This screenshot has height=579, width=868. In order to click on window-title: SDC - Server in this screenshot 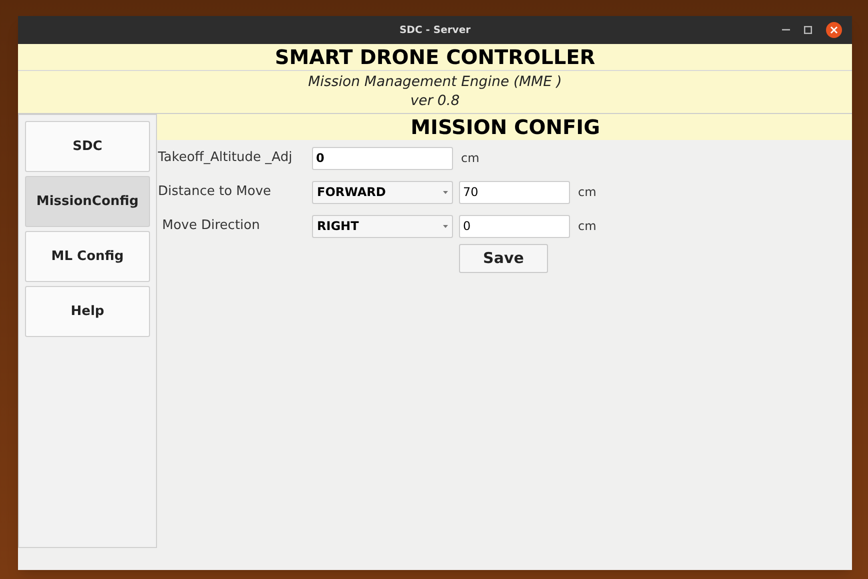, I will do `click(435, 31)`.